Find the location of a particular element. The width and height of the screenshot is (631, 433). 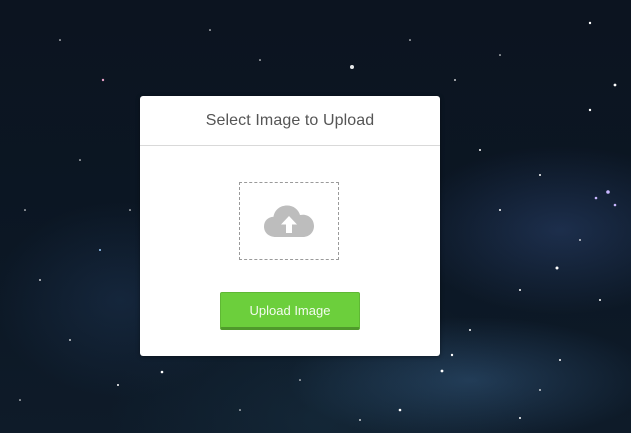

cloud-upload-icon is located at coordinates (289, 221).